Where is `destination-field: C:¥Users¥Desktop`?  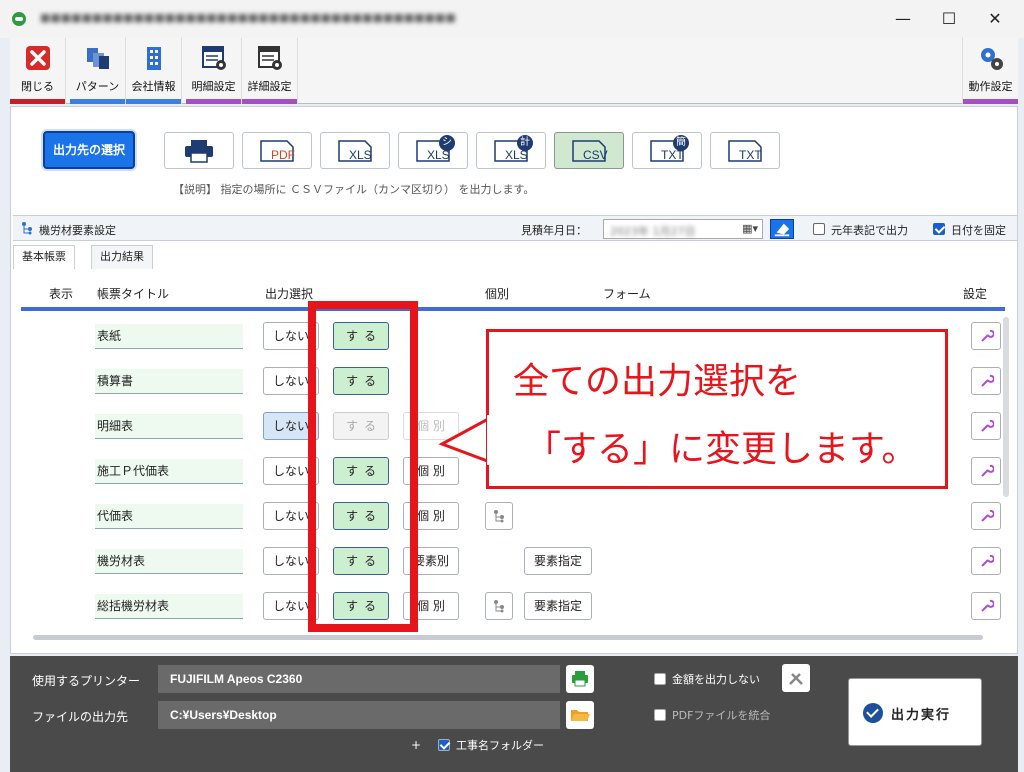 destination-field: C:¥Users¥Desktop is located at coordinates (359, 715).